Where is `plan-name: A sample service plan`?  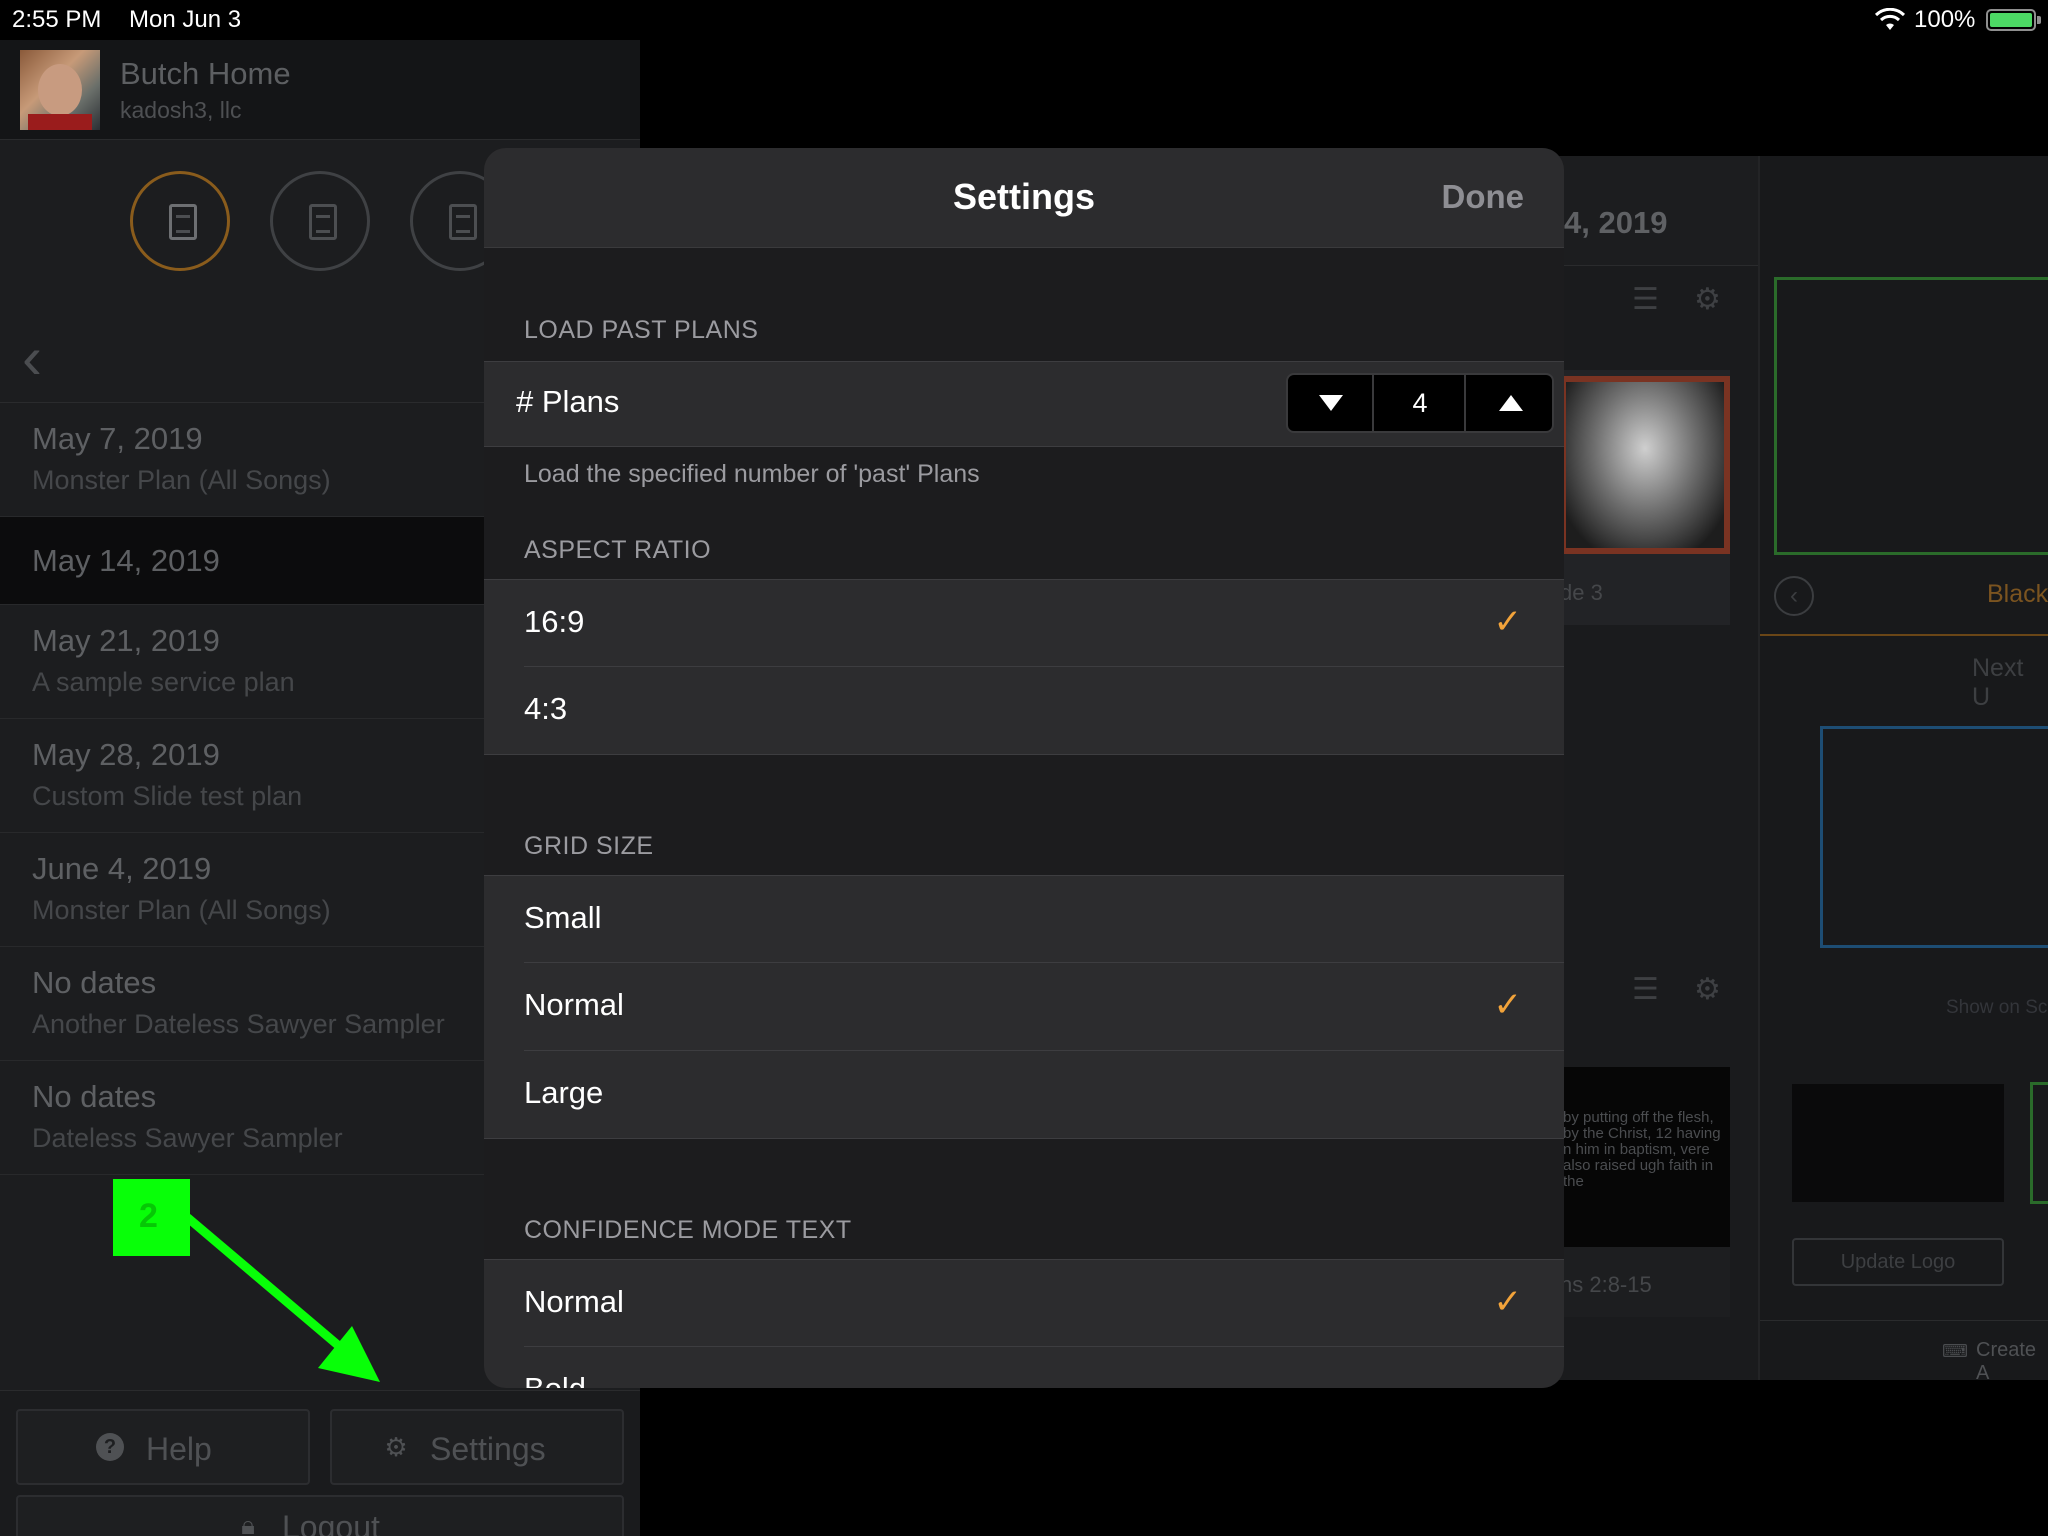
plan-name: A sample service plan is located at coordinates (163, 682).